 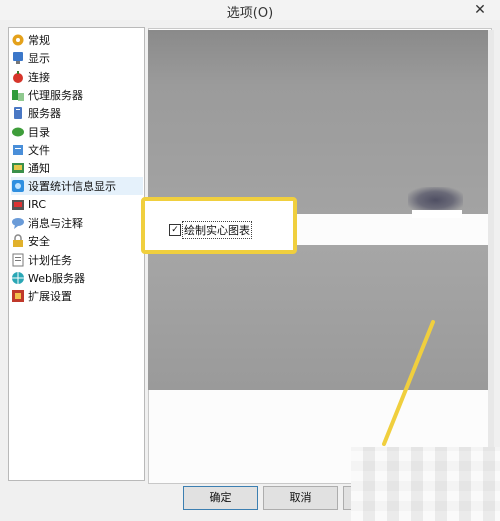 What do you see at coordinates (39, 59) in the screenshot?
I see `tree-item-label: 显示` at bounding box center [39, 59].